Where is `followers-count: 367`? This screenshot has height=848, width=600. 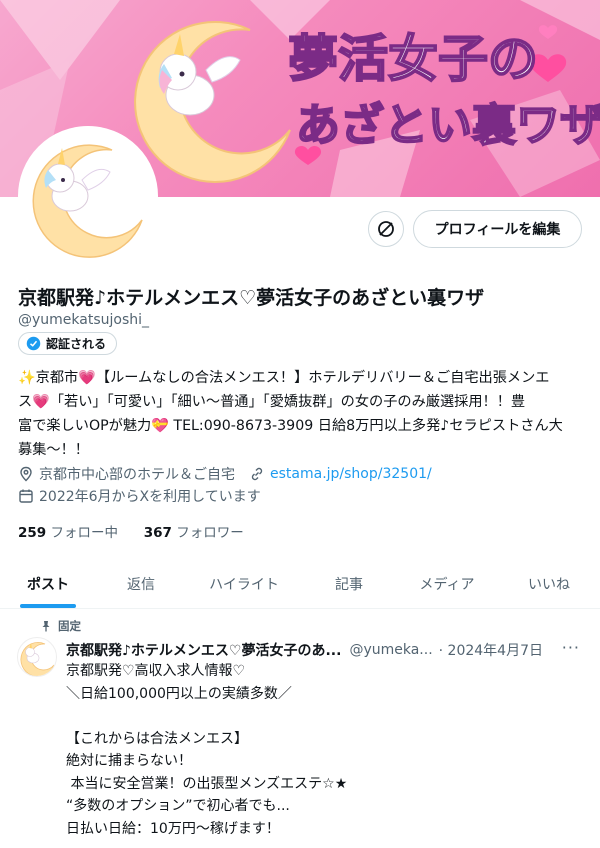
followers-count: 367 is located at coordinates (157, 533).